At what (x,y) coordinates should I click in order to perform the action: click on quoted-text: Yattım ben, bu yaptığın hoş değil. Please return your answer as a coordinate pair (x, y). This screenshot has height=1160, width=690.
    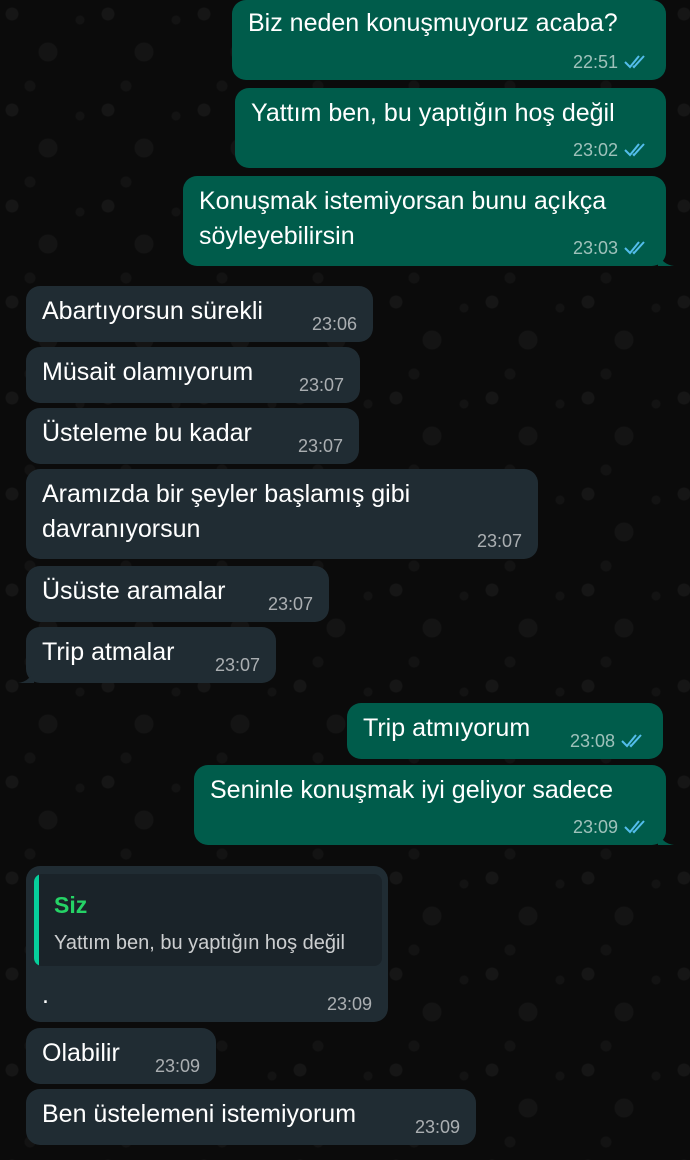
    Looking at the image, I should click on (199, 943).